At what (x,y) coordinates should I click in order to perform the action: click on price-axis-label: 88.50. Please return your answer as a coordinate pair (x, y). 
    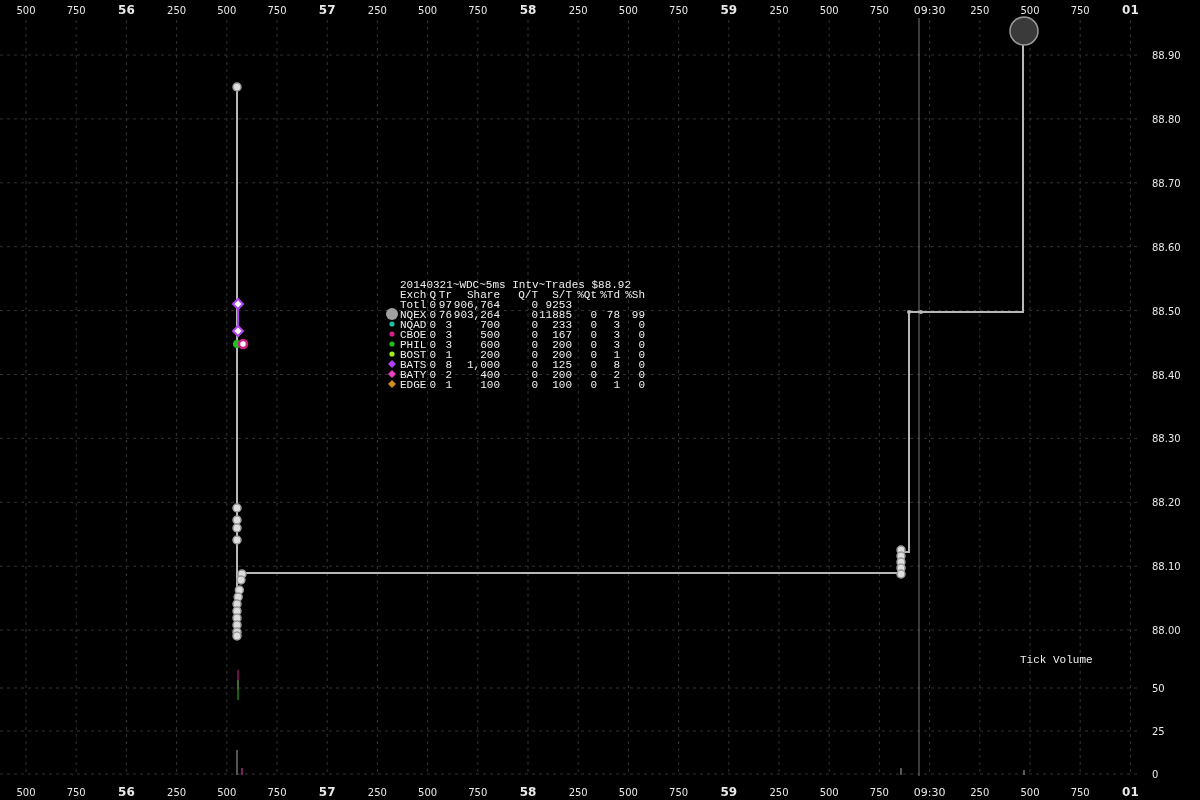
    Looking at the image, I should click on (1166, 311).